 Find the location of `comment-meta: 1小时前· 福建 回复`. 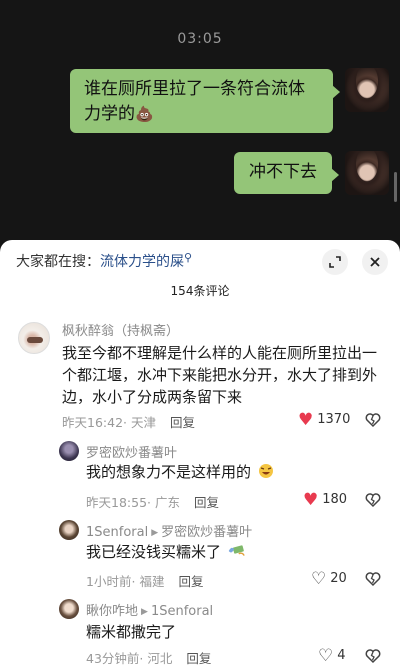

comment-meta: 1小时前· 福建 回复 is located at coordinates (145, 581).